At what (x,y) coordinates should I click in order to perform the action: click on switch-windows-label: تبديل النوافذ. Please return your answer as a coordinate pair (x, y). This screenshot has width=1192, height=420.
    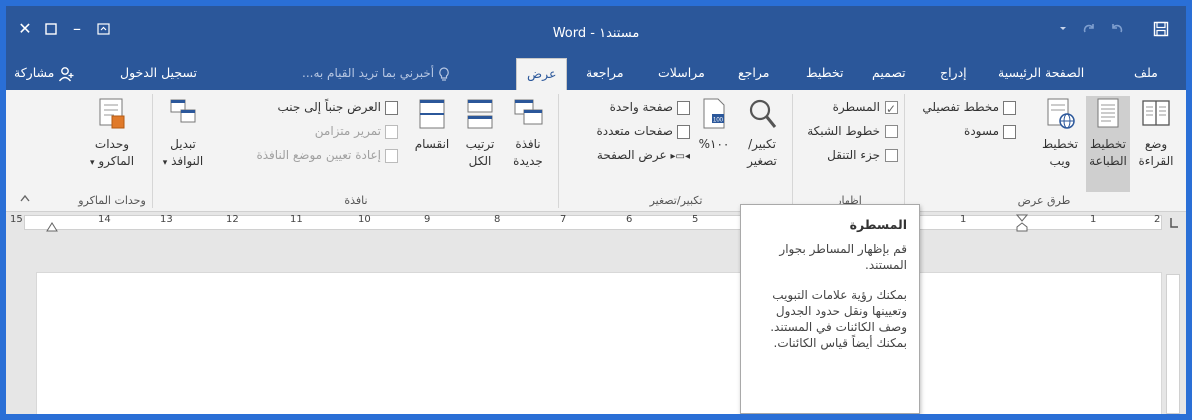
    Looking at the image, I should click on (187, 152).